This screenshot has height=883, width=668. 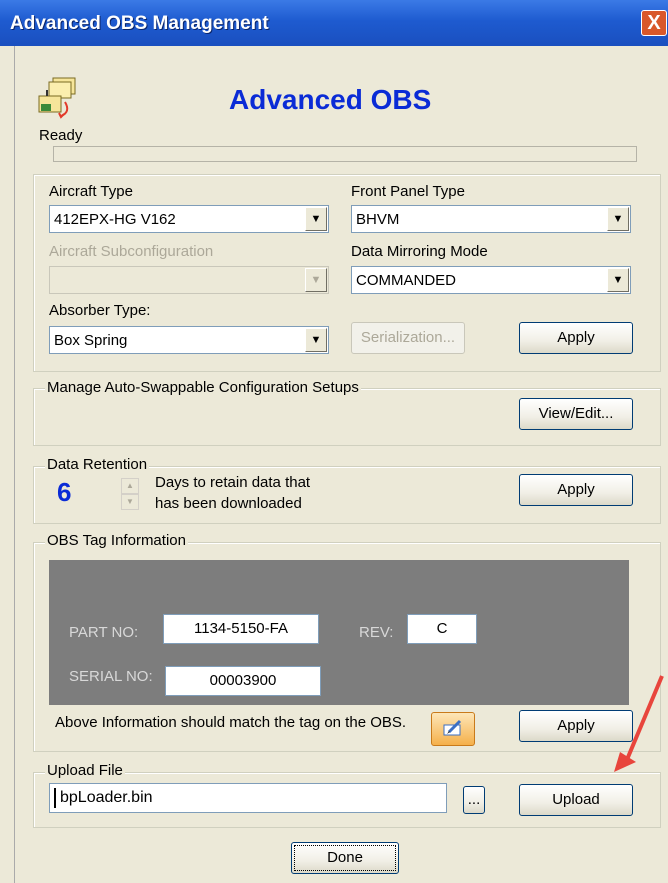 What do you see at coordinates (189, 340) in the screenshot?
I see `absorber-type-select: Box Spring ▼` at bounding box center [189, 340].